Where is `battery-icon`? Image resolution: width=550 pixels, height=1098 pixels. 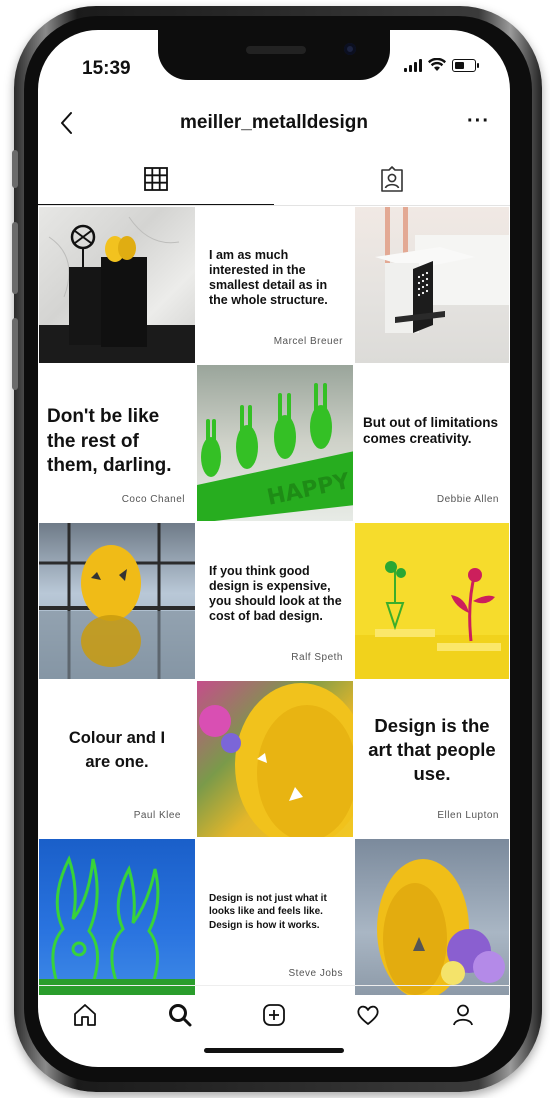
battery-icon is located at coordinates (465, 65).